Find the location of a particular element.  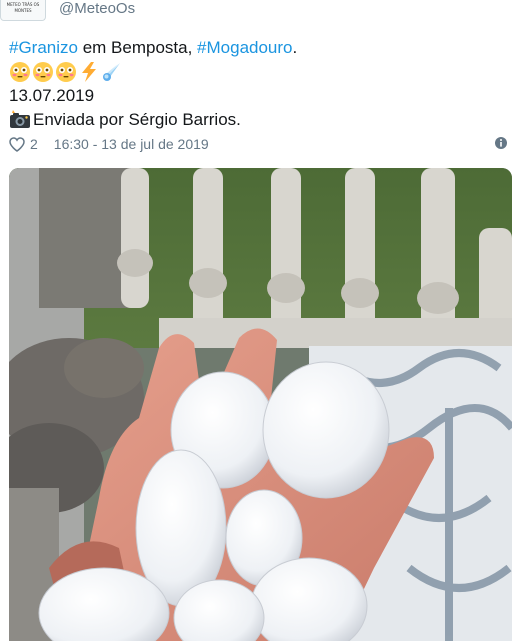

sent-by-text: Enviada por Sérgio Barrios. is located at coordinates (137, 119).